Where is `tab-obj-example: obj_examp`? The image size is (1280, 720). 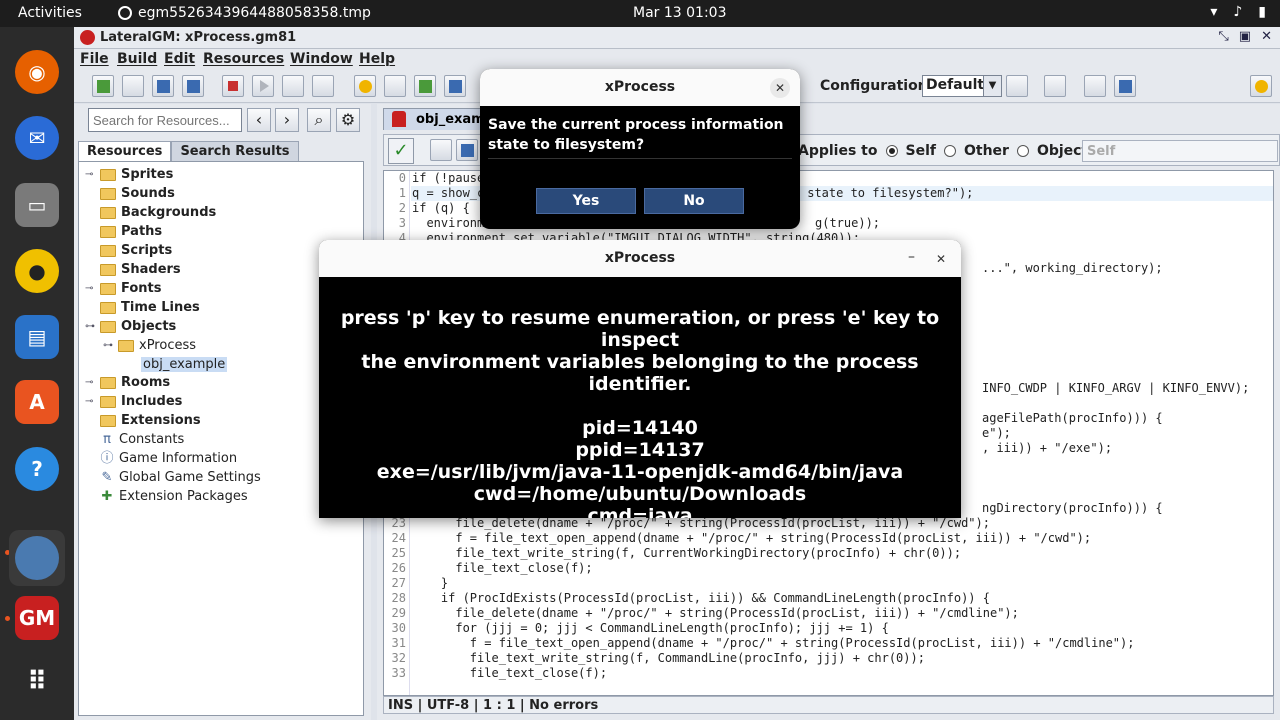 tab-obj-example: obj_examp is located at coordinates (438, 119).